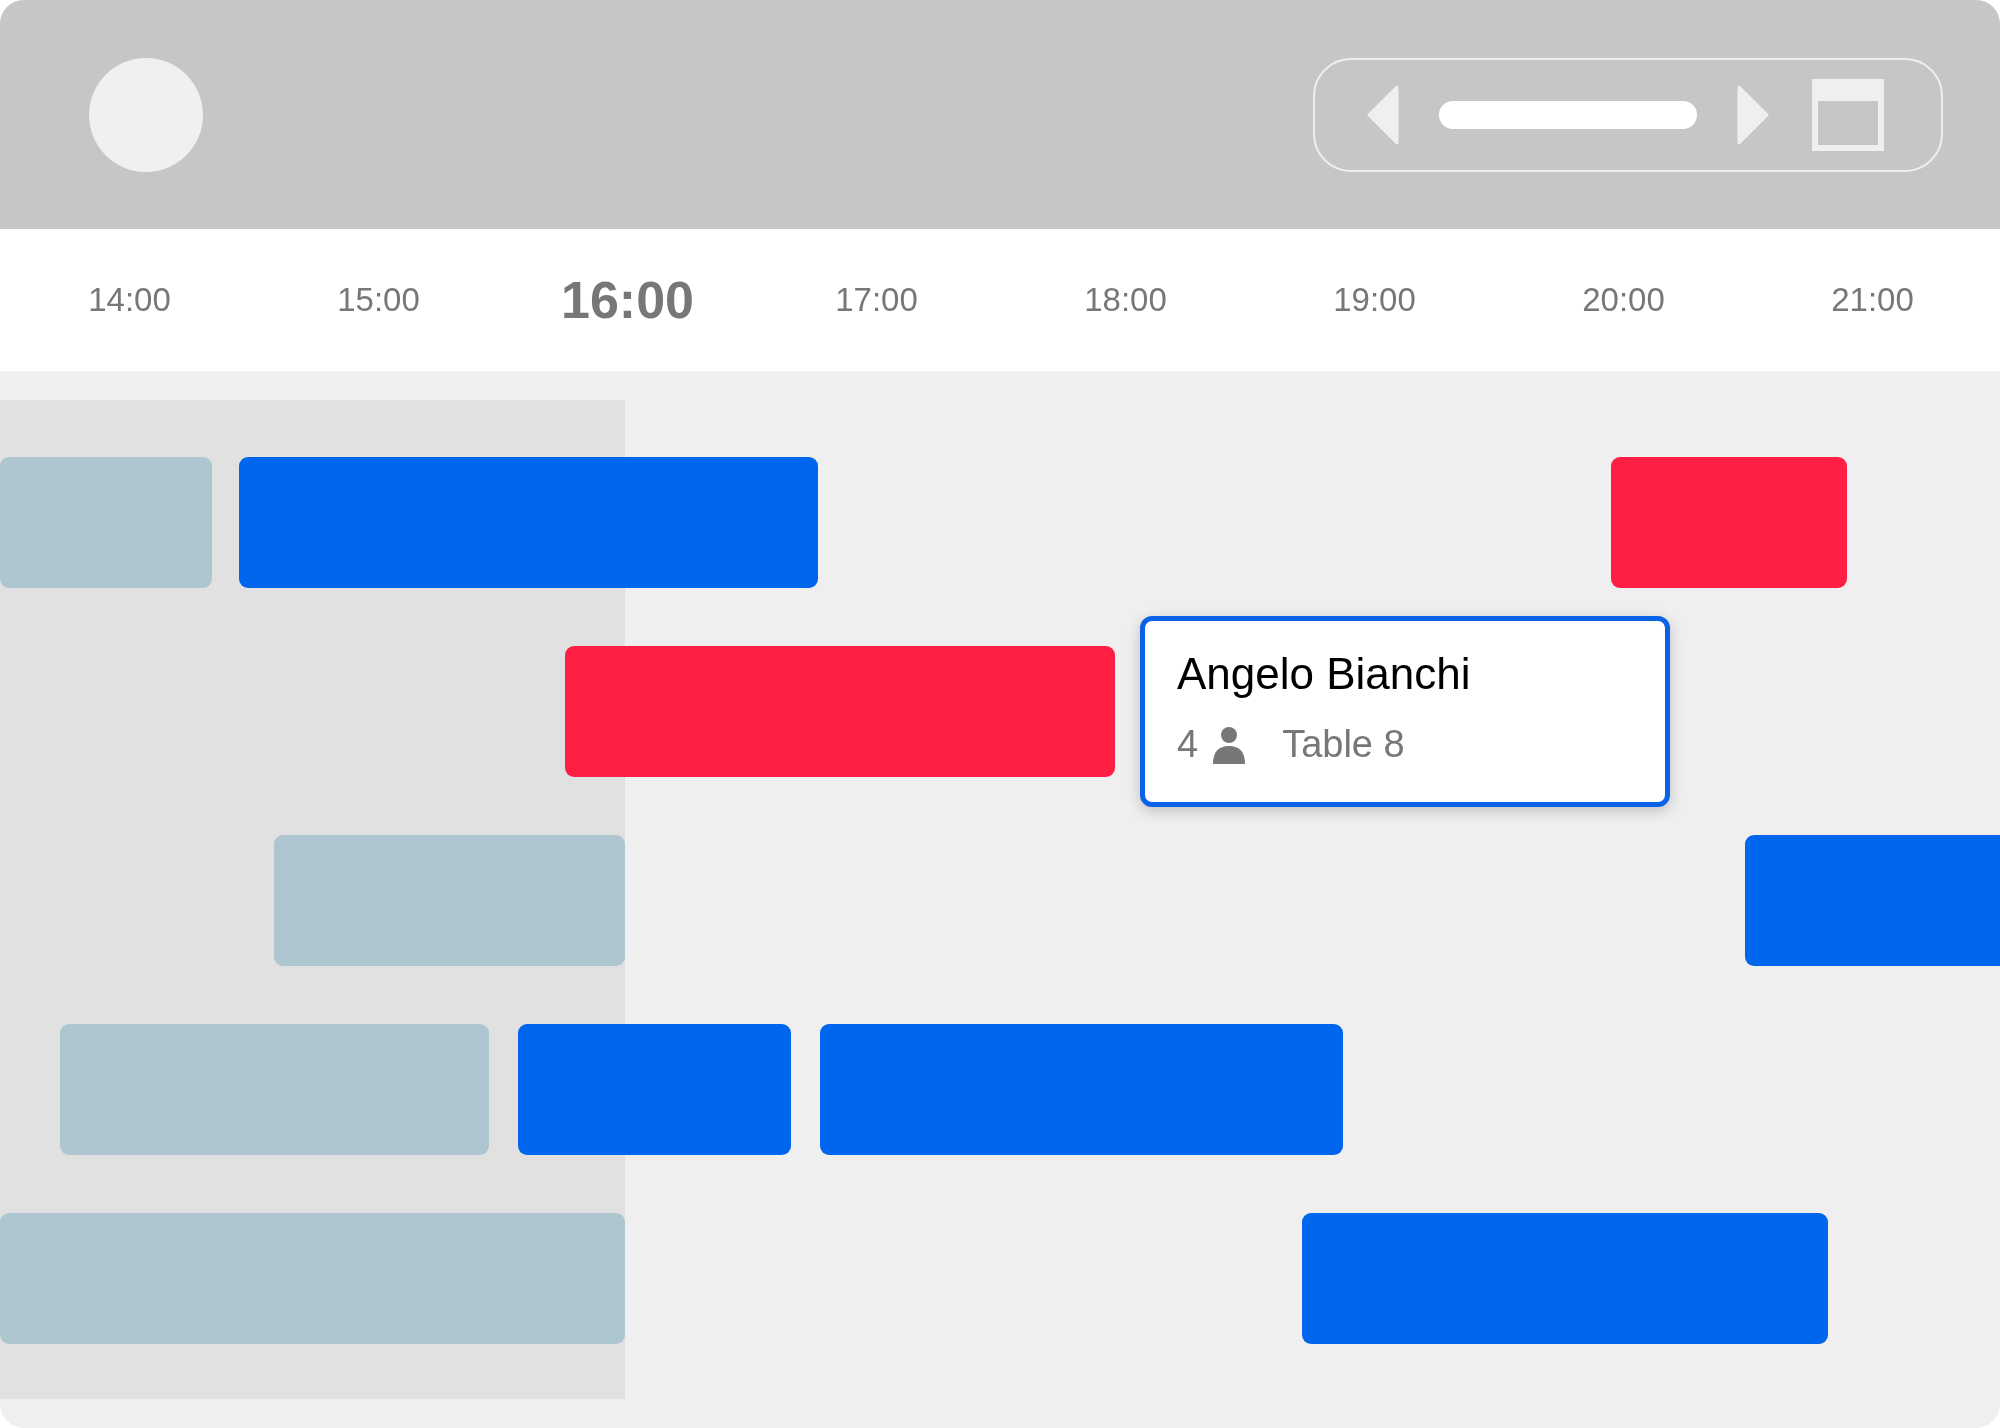  What do you see at coordinates (1754, 114) in the screenshot?
I see `next-icon` at bounding box center [1754, 114].